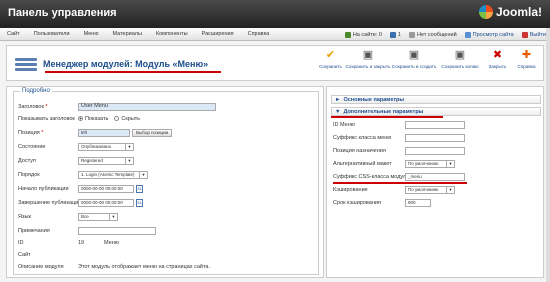  Describe the element at coordinates (117, 230) in the screenshot. I see `notes-input` at that location.